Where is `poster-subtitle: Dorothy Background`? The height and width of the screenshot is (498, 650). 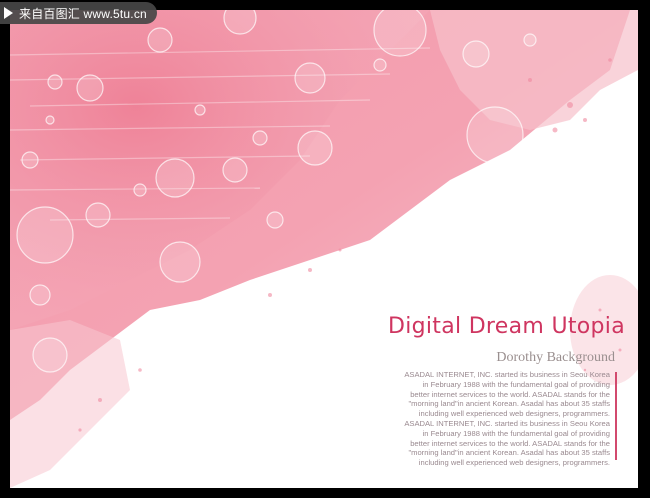 poster-subtitle: Dorothy Background is located at coordinates (555, 357).